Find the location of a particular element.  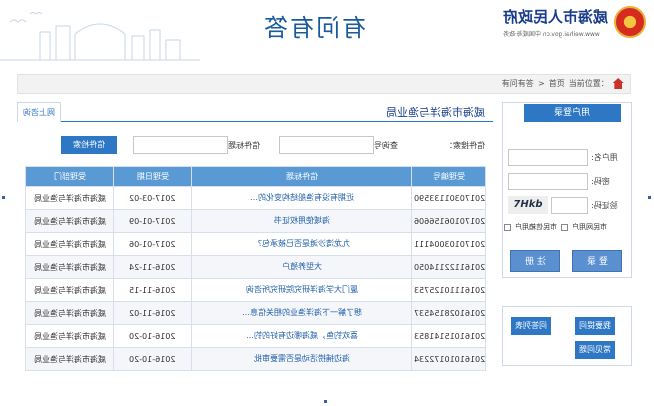

username-input is located at coordinates (548, 157).